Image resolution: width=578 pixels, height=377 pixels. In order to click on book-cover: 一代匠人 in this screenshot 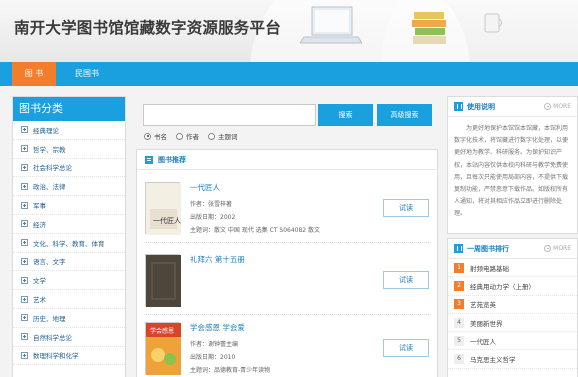, I will do `click(163, 208)`.